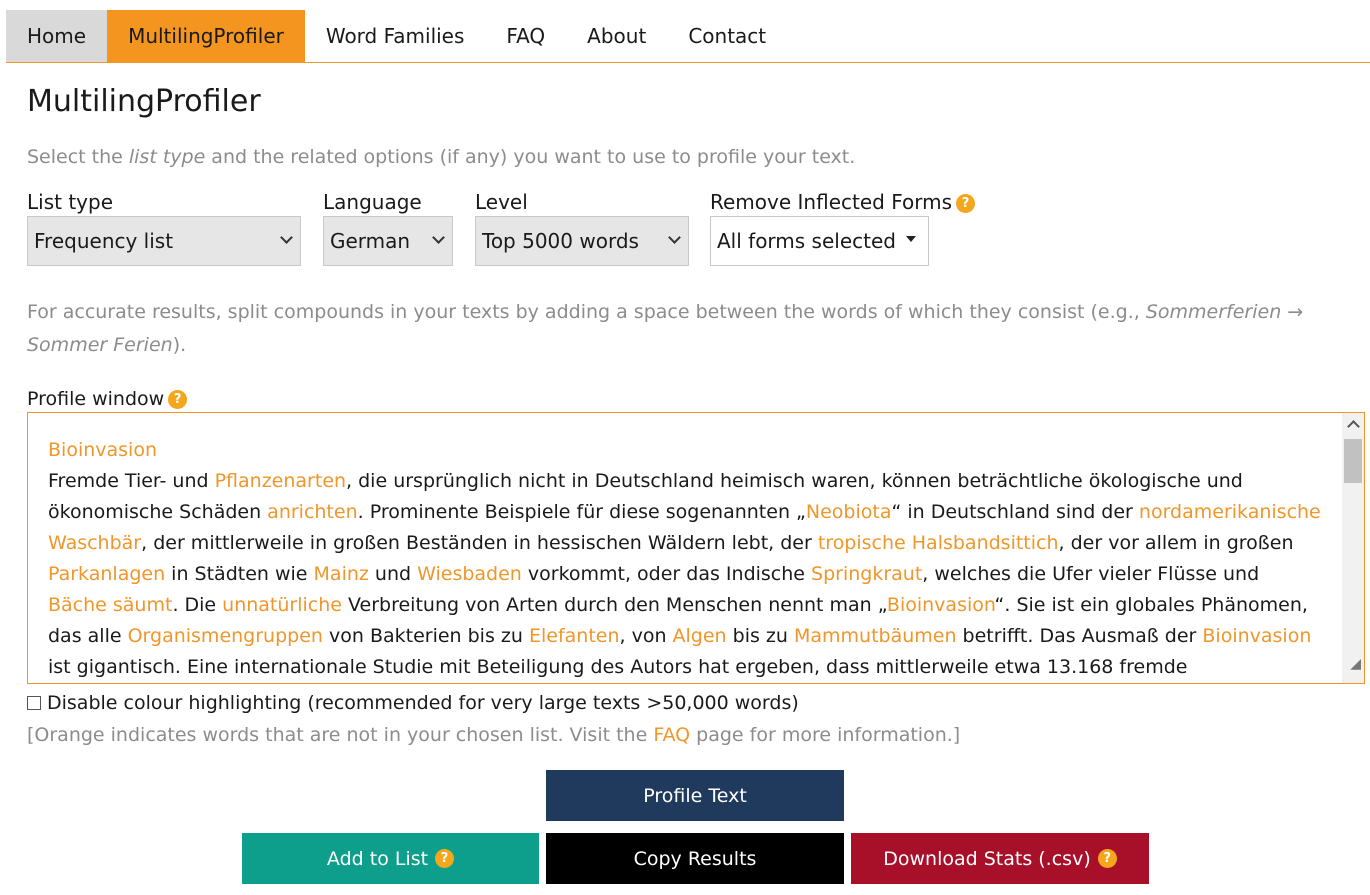  What do you see at coordinates (341, 574) in the screenshot?
I see `highlighted-word: Mainz` at bounding box center [341, 574].